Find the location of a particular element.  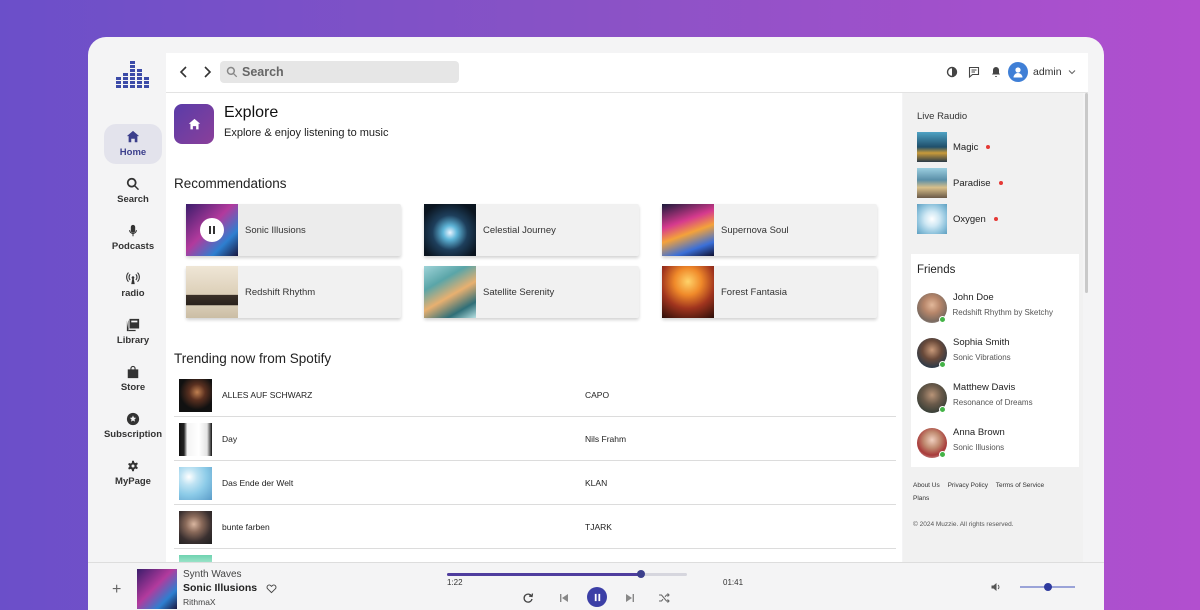

page-subtitle: Explore & enjoy listening to music is located at coordinates (306, 133).